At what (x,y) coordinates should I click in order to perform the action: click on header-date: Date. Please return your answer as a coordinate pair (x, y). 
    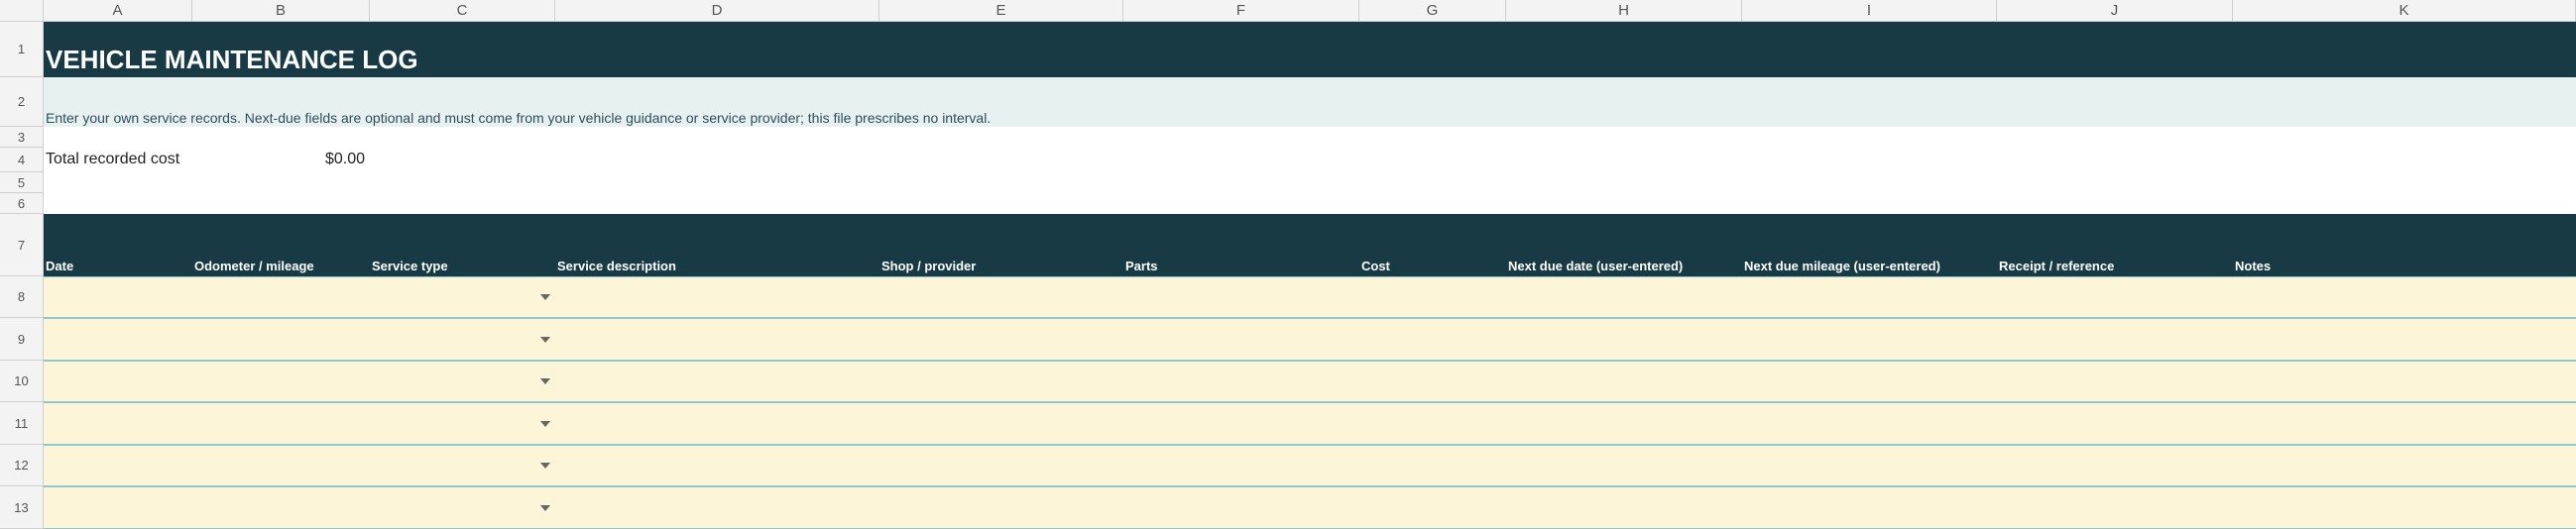
    Looking at the image, I should click on (60, 266).